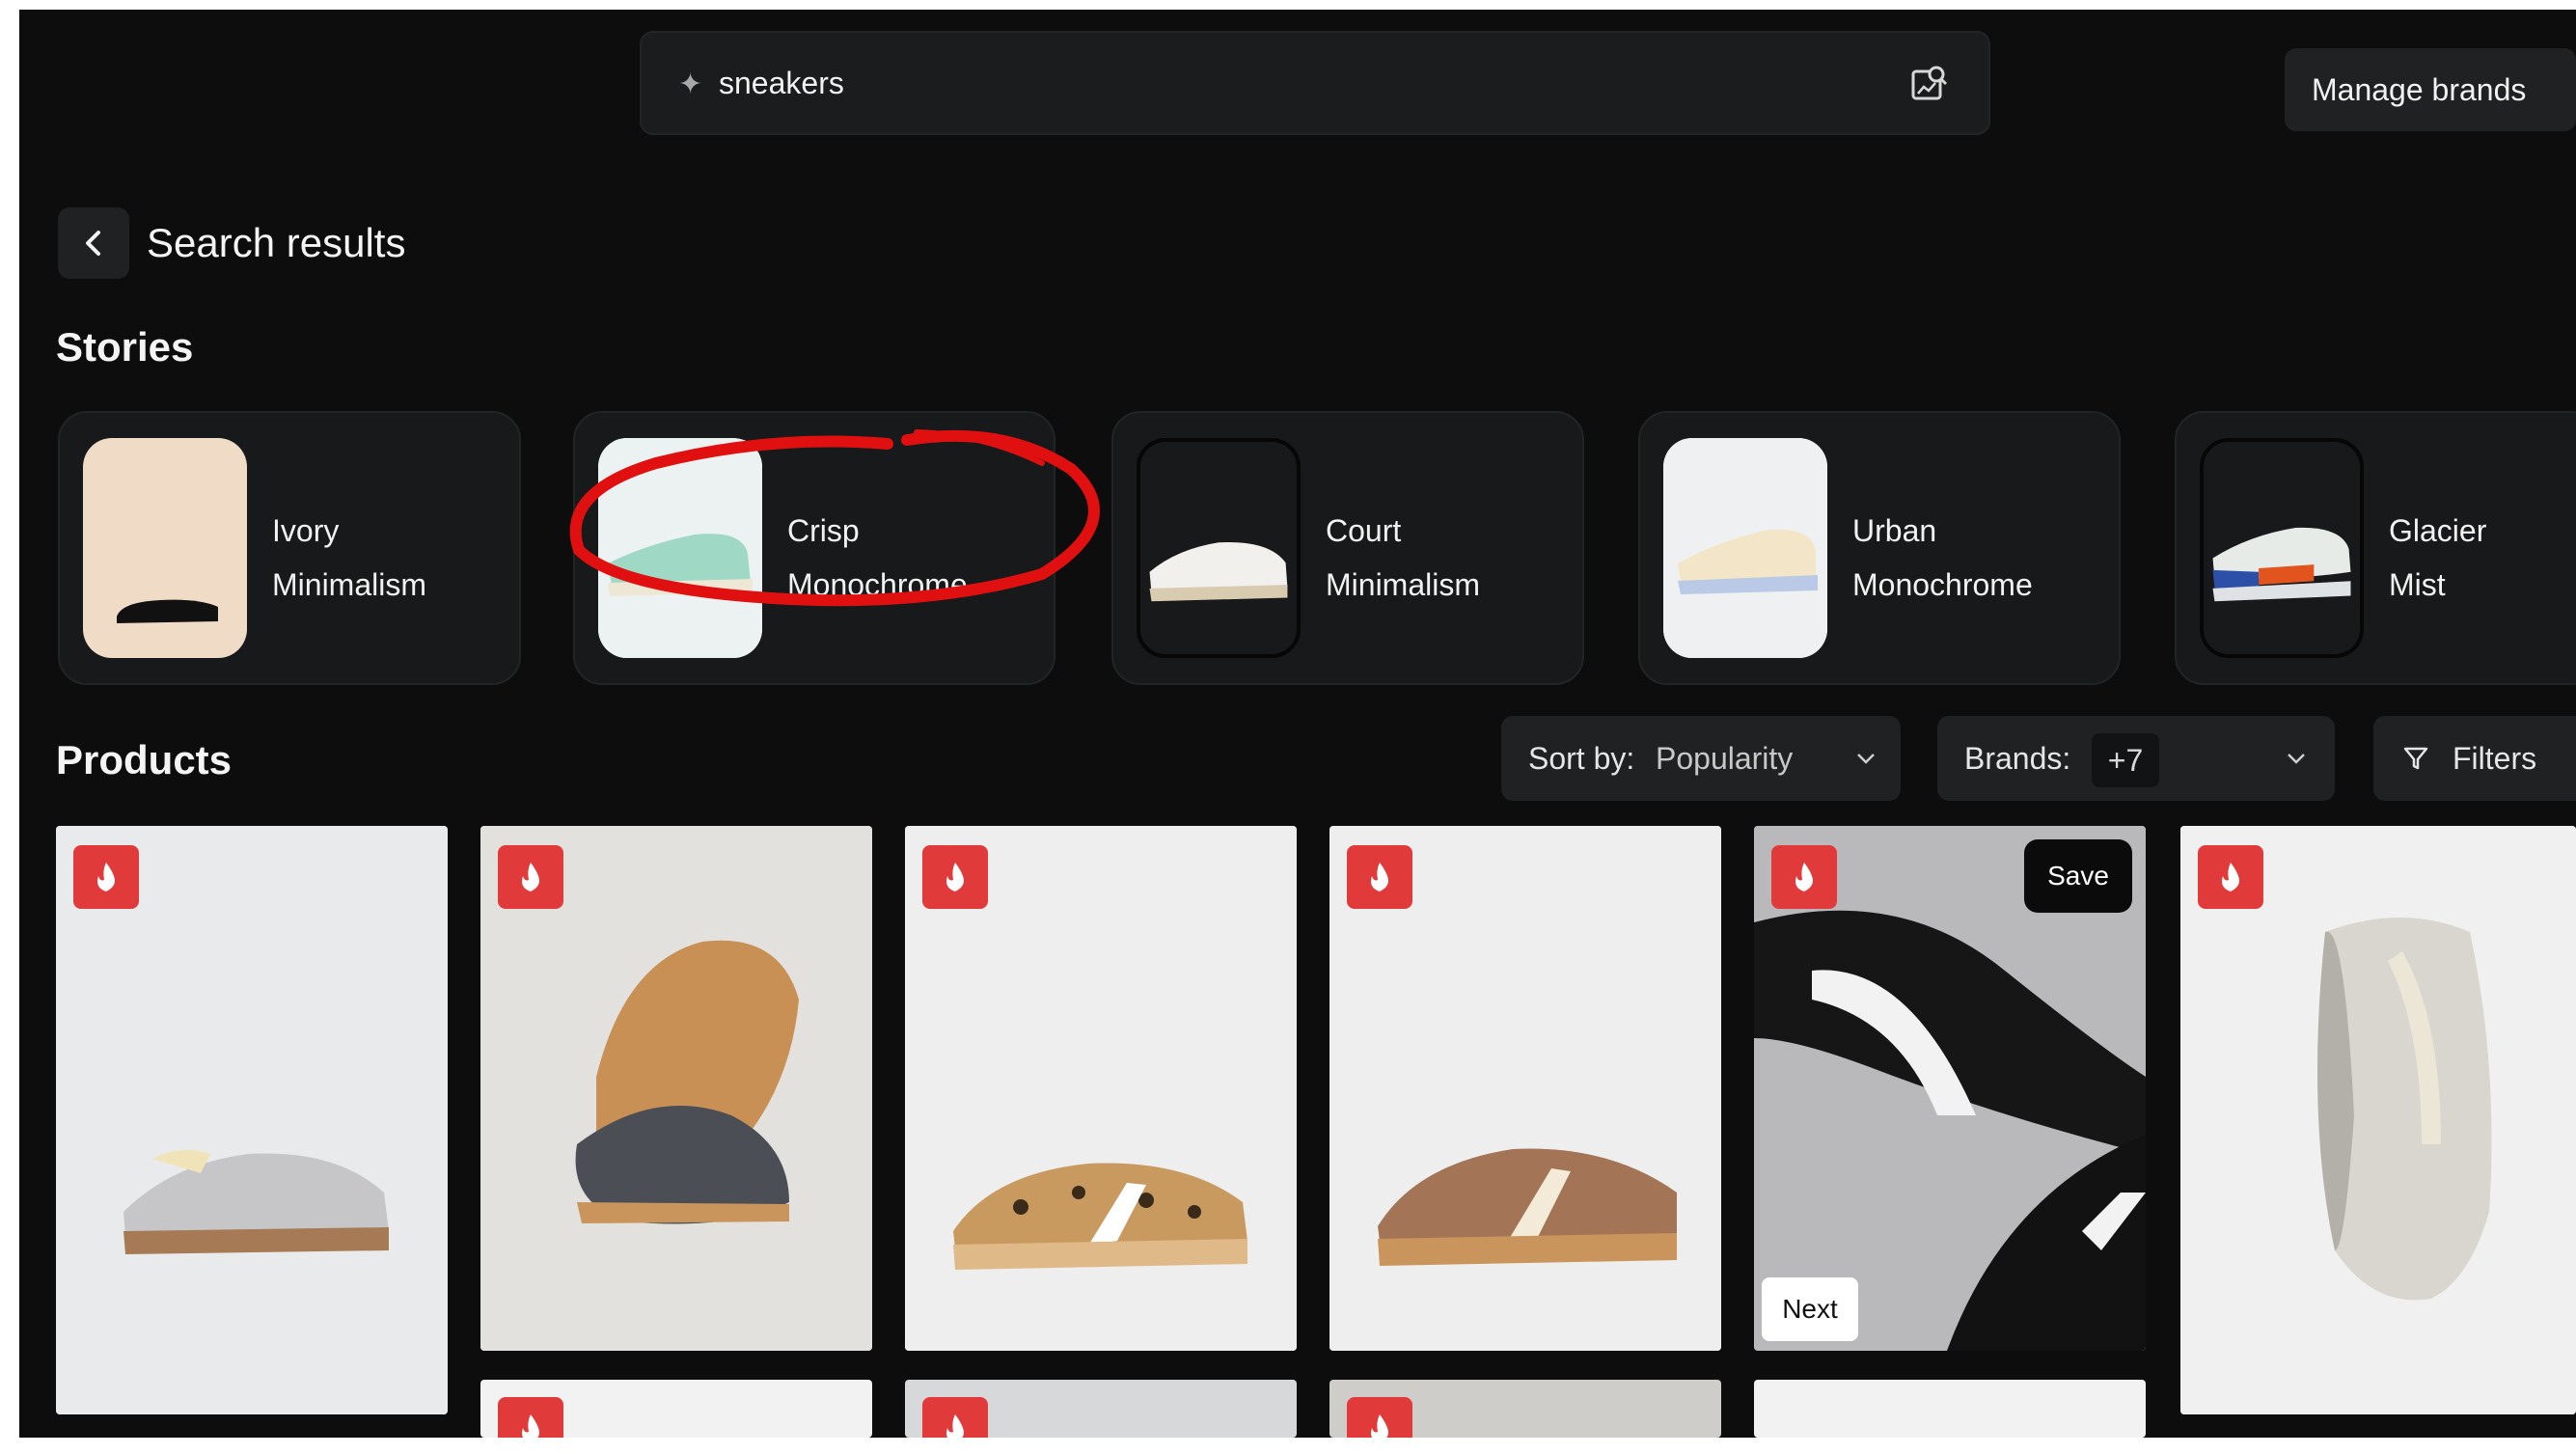 This screenshot has width=2576, height=1454. What do you see at coordinates (1810, 1309) in the screenshot?
I see `next-button: Next` at bounding box center [1810, 1309].